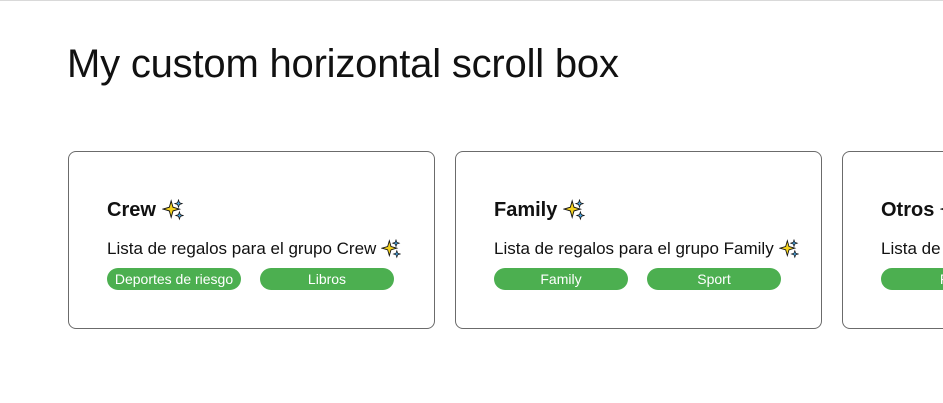 The image size is (943, 403). I want to click on card-title-row: Otros, so click(912, 210).